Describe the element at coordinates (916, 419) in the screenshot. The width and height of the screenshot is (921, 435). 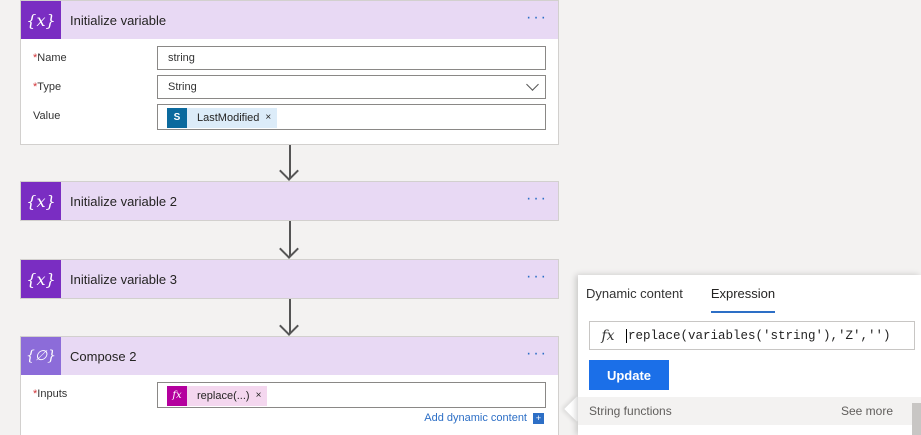
I see `scrollbar` at that location.